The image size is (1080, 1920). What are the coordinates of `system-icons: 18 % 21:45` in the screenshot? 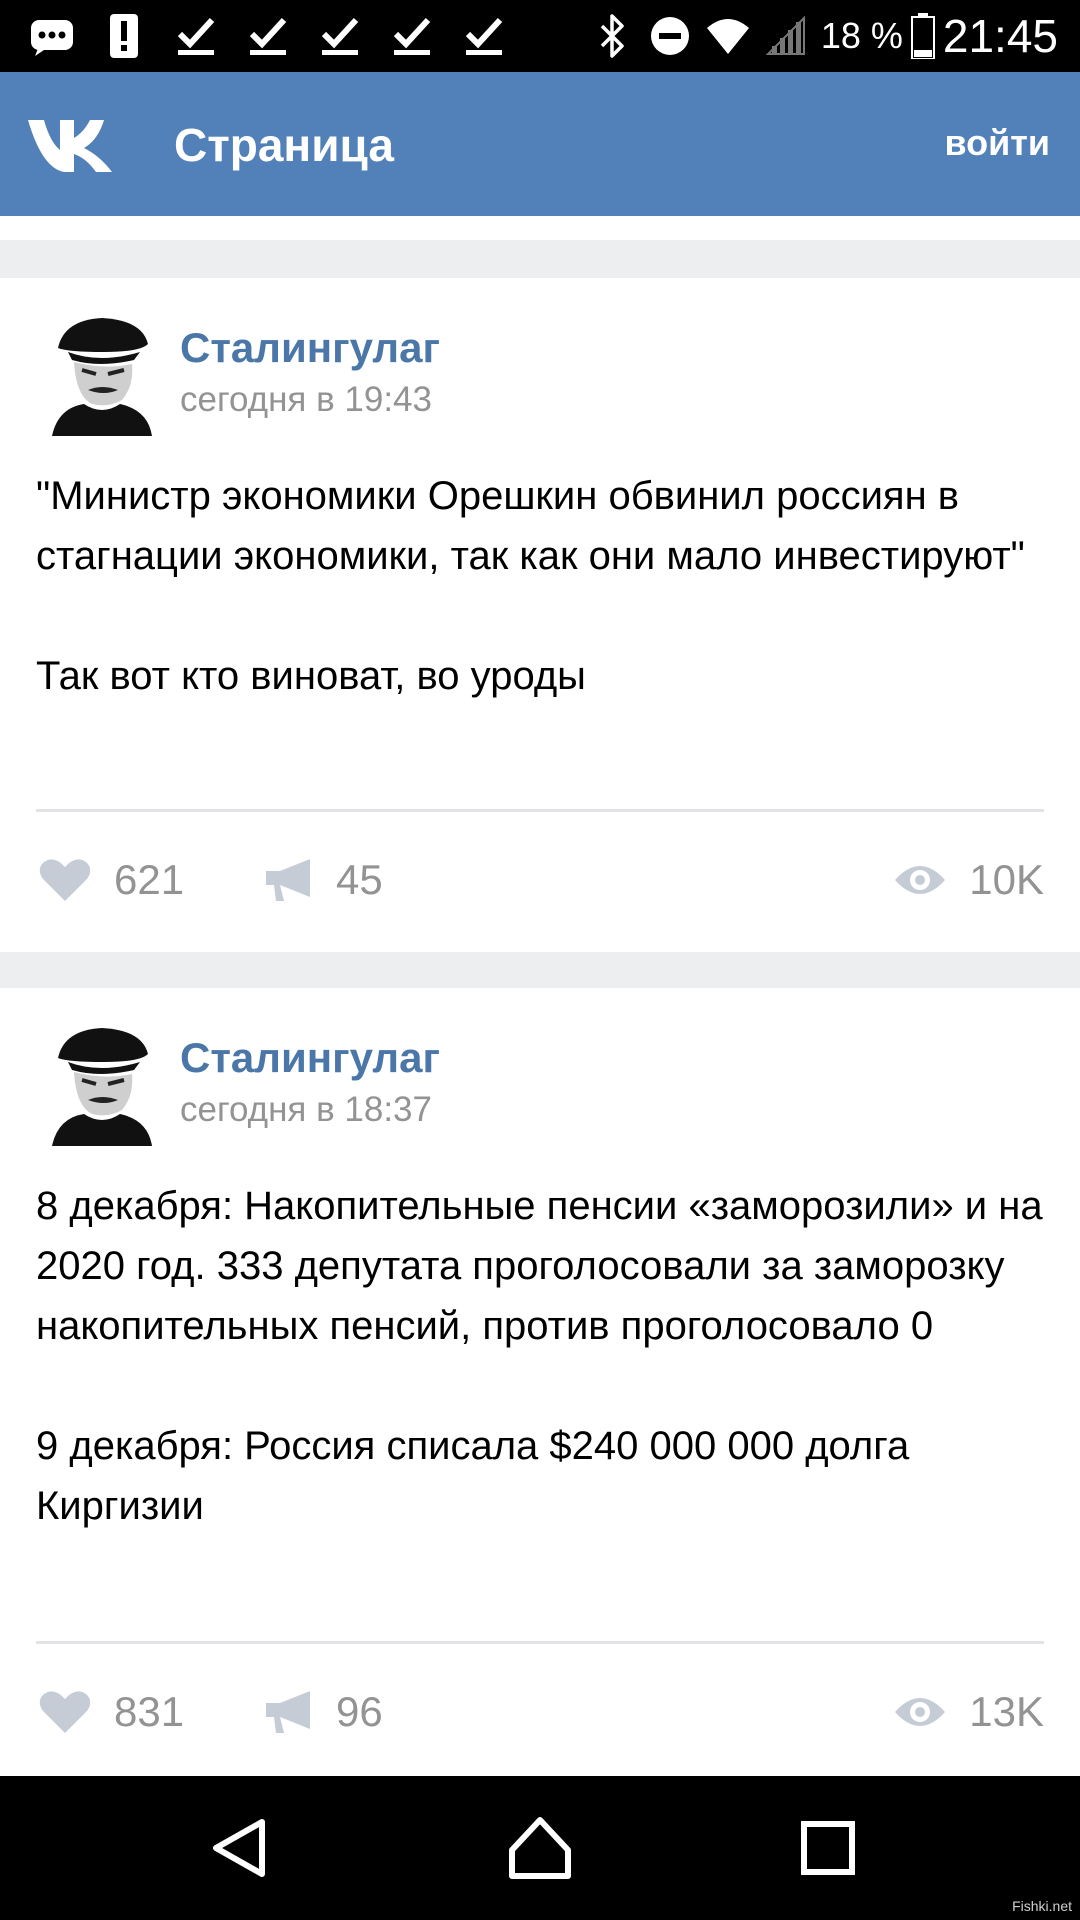 It's located at (823, 36).